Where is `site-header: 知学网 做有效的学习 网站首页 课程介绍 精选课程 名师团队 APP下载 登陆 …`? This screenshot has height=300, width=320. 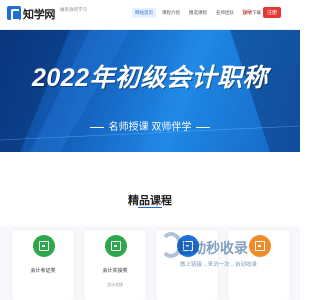
site-header: 知学网 做有效的学习 网站首页 课程介绍 精选课程 名师团队 APP下载 登陆 … is located at coordinates (150, 15).